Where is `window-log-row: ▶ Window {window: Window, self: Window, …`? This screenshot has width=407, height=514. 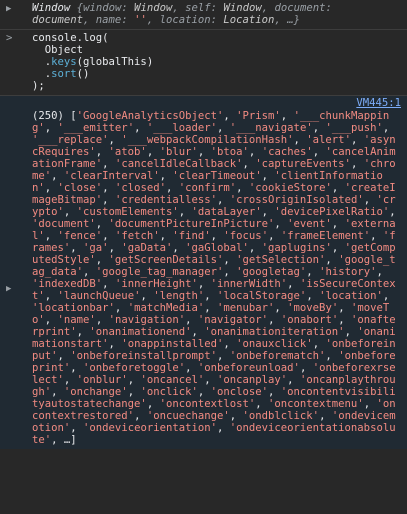
window-log-row: ▶ Window {window: Window, self: Window, … is located at coordinates (203, 15).